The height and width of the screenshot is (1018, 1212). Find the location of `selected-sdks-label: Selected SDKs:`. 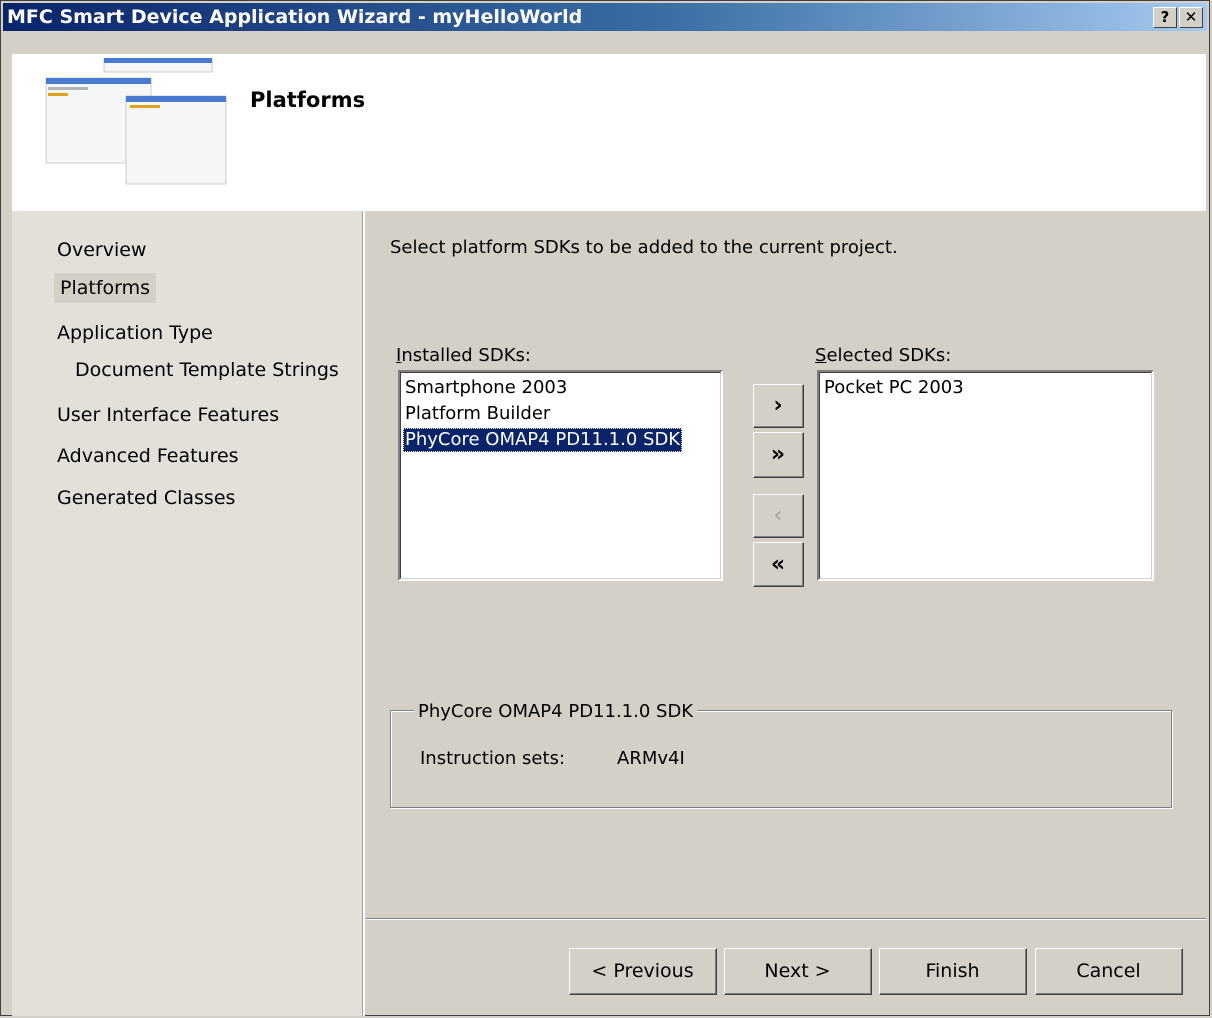

selected-sdks-label: Selected SDKs: is located at coordinates (883, 355).